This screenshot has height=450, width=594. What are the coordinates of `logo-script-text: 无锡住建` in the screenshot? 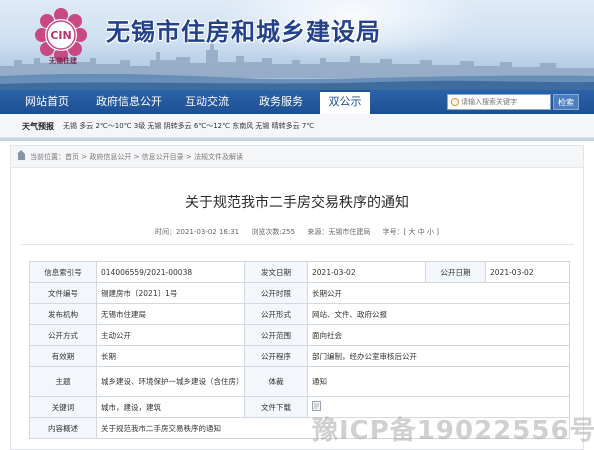 It's located at (63, 60).